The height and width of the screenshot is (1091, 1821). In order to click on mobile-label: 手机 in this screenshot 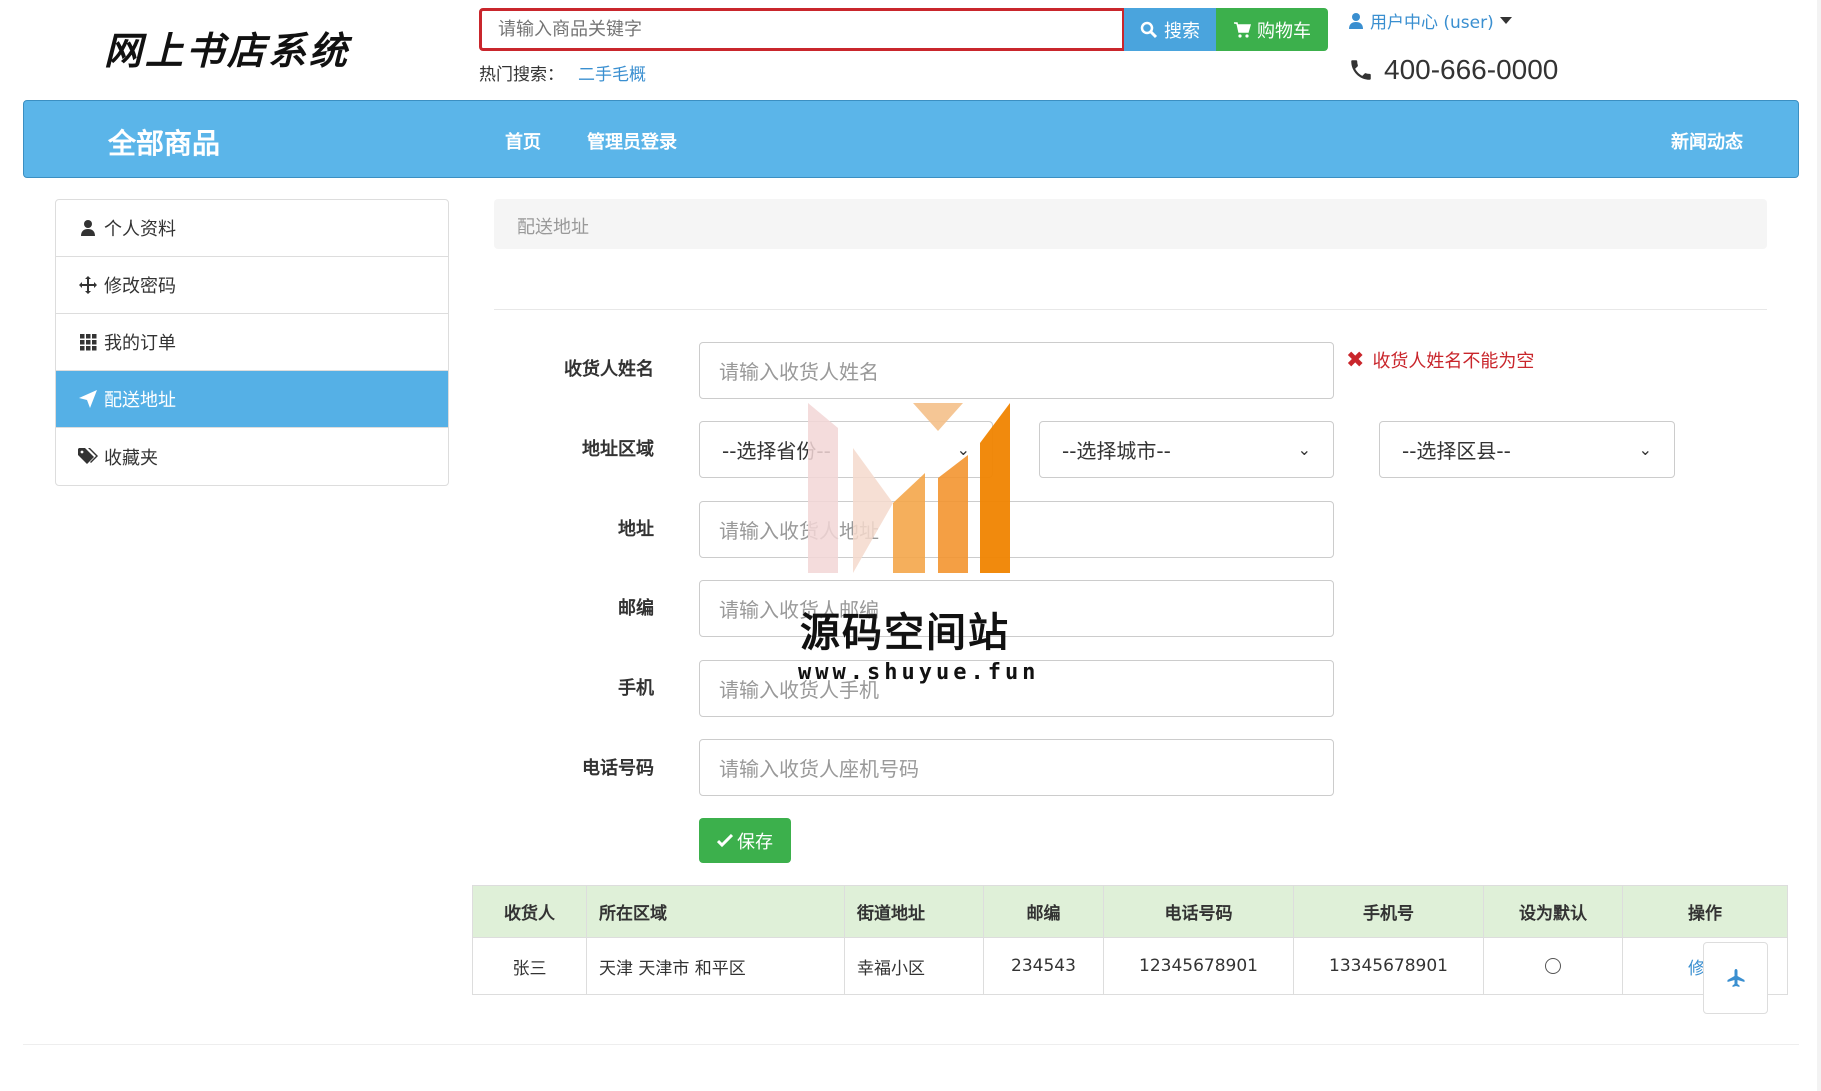, I will do `click(636, 688)`.